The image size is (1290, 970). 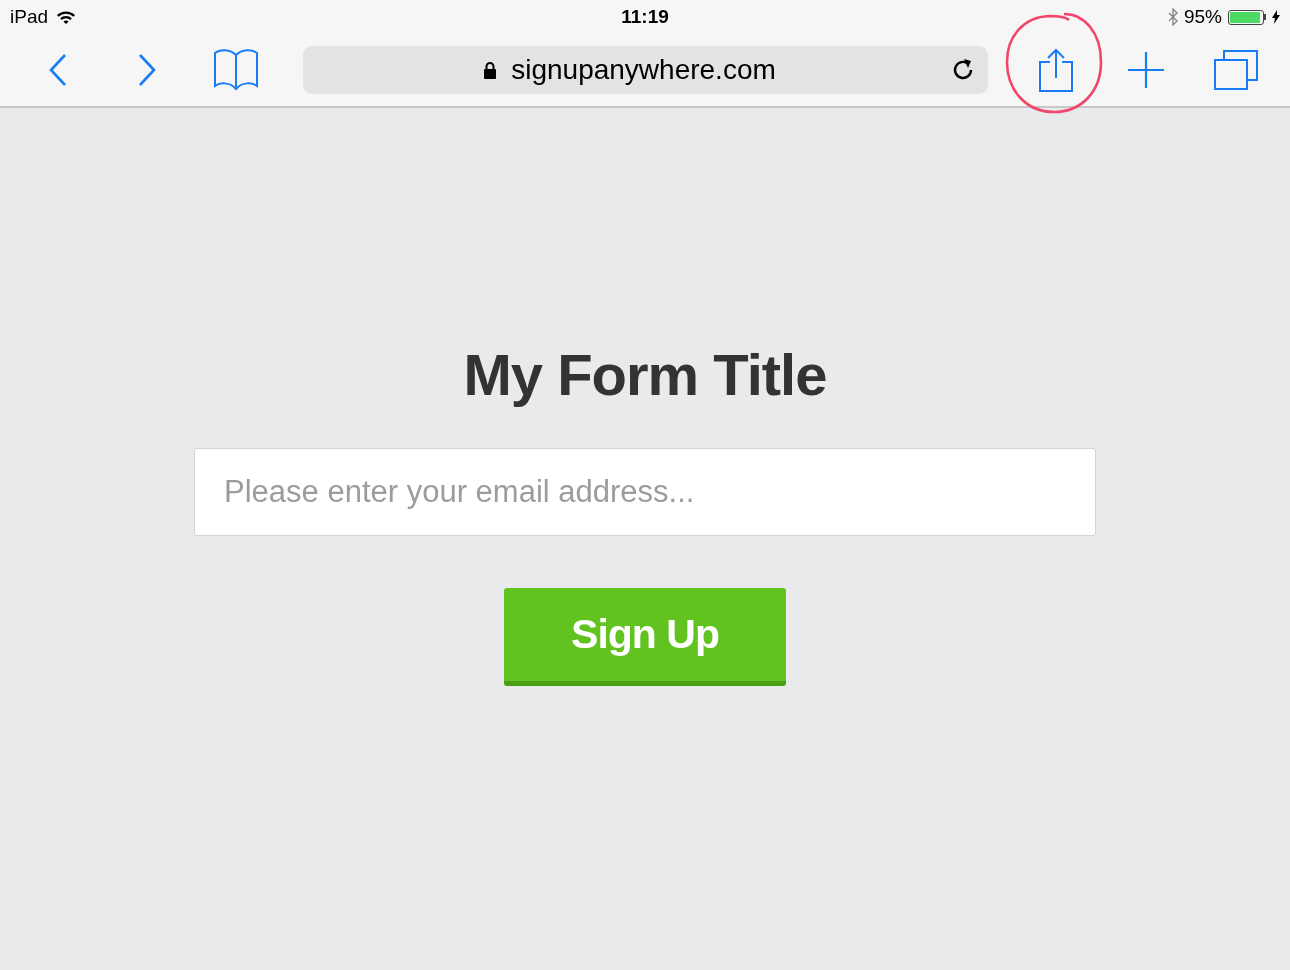 What do you see at coordinates (1236, 70) in the screenshot?
I see `tabs-icon` at bounding box center [1236, 70].